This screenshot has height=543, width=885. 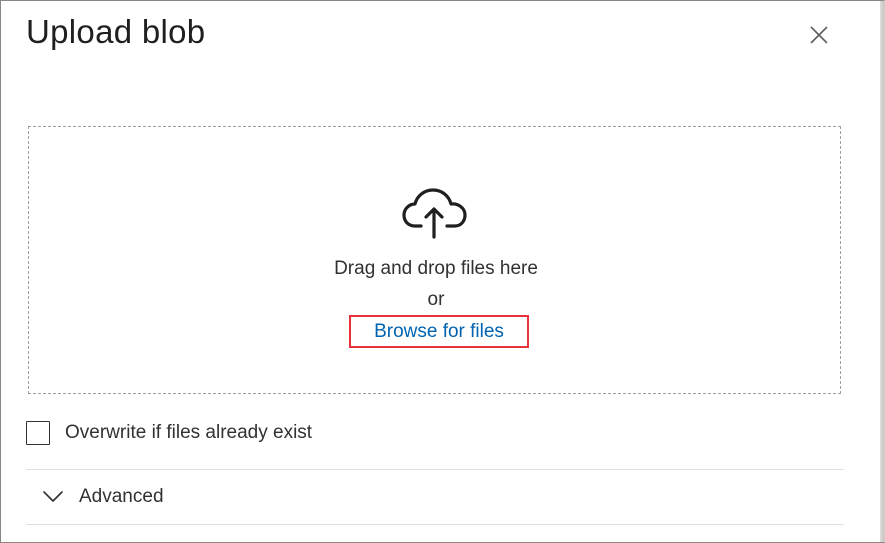 I want to click on dropzone-or-text: or, so click(x=436, y=299).